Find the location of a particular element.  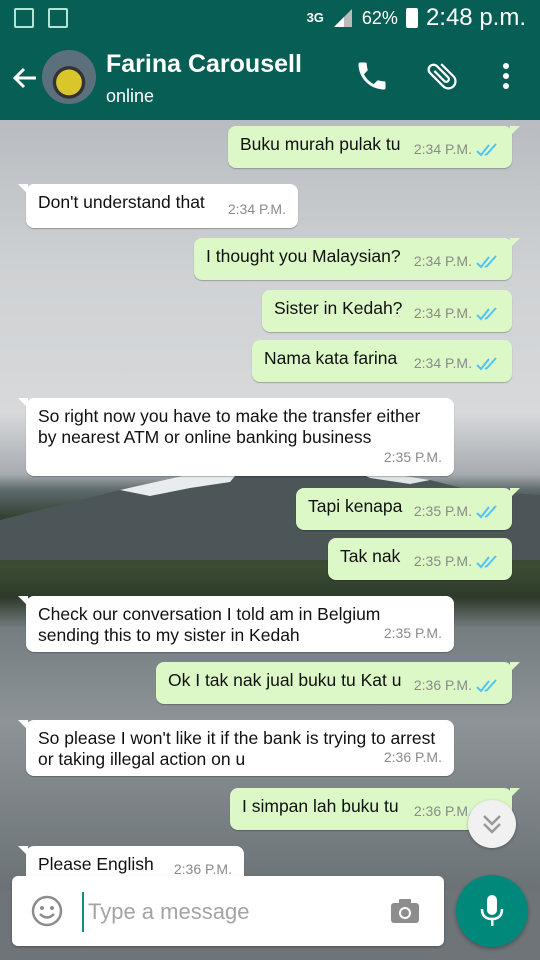

scroll-to-bottom-button is located at coordinates (492, 824).